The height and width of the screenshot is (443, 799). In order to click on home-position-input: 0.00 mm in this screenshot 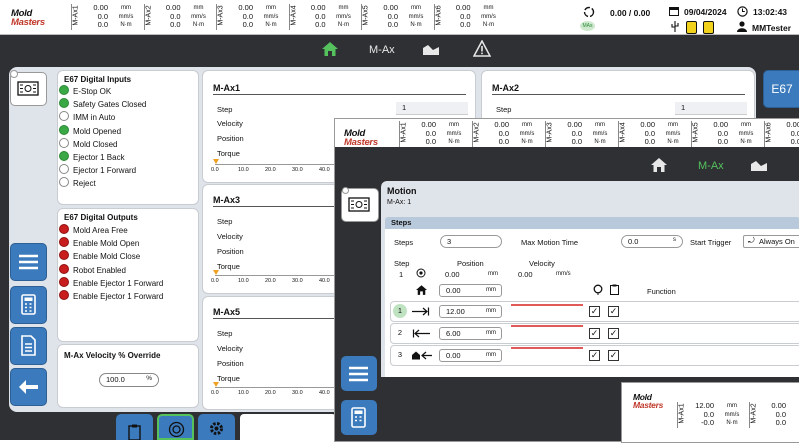, I will do `click(470, 290)`.